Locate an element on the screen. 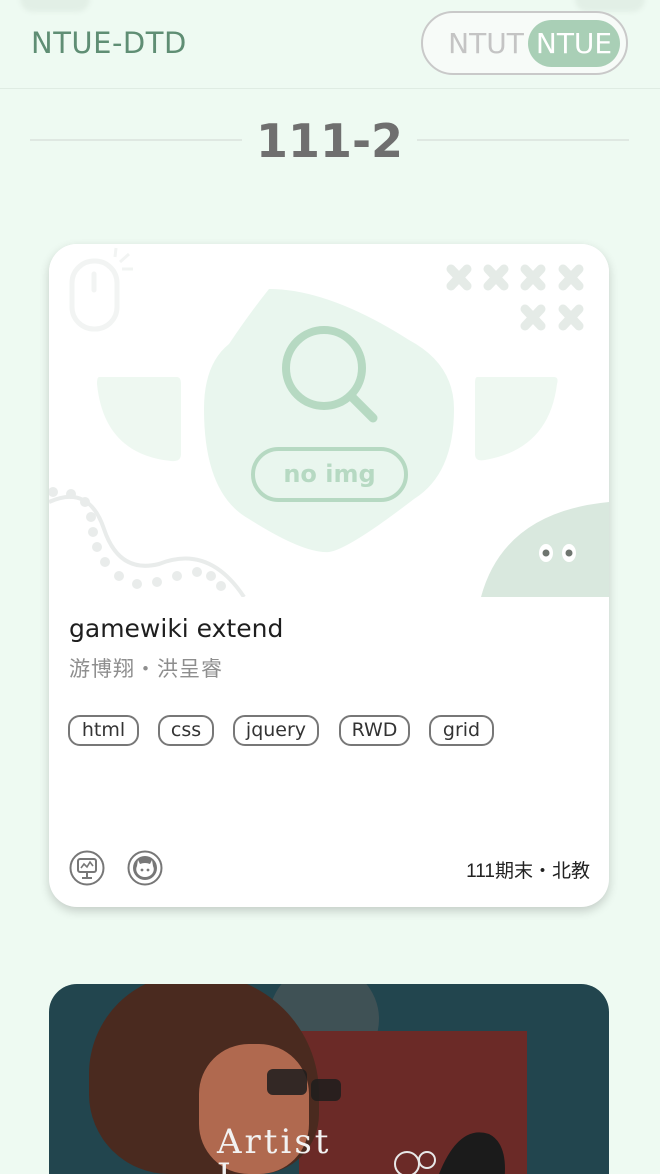 The width and height of the screenshot is (660, 1174). school-toggle: NTUT NTUE is located at coordinates (524, 43).